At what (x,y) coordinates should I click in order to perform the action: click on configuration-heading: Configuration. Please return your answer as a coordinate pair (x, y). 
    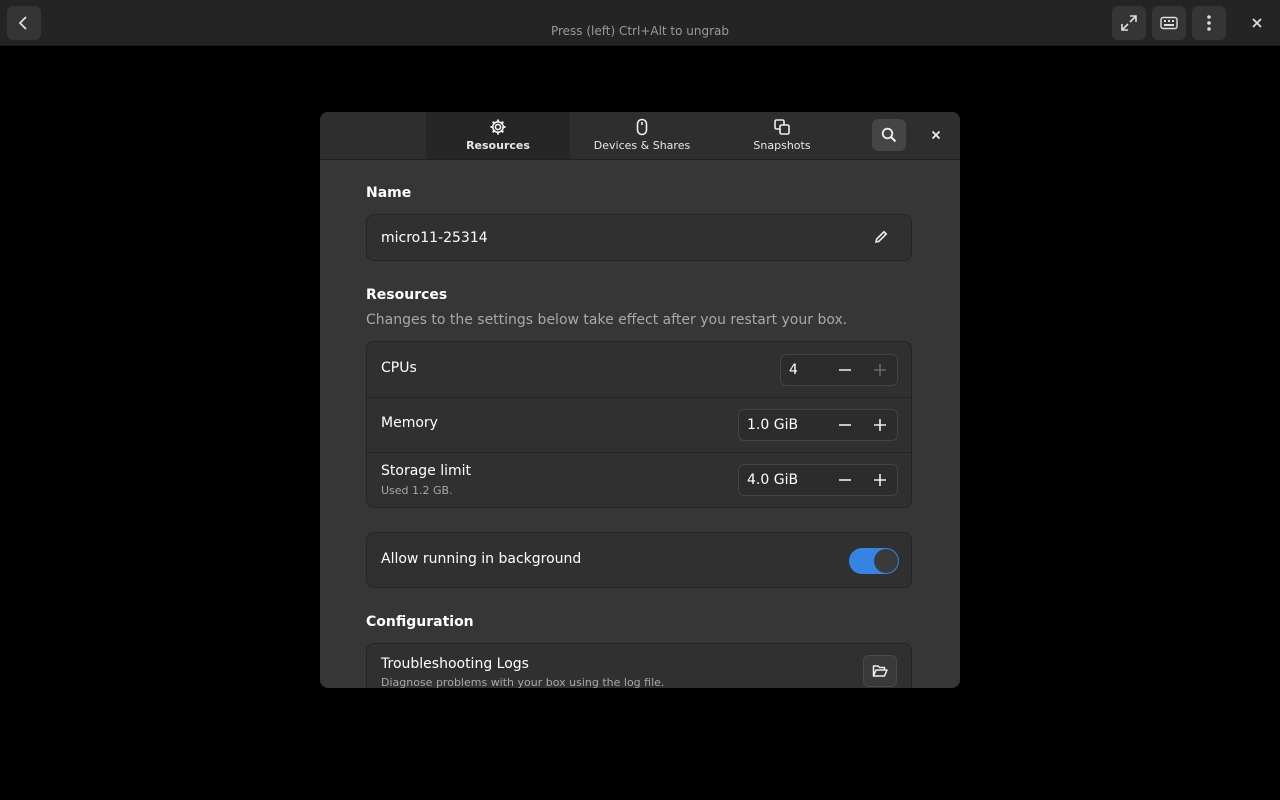
    Looking at the image, I should click on (420, 622).